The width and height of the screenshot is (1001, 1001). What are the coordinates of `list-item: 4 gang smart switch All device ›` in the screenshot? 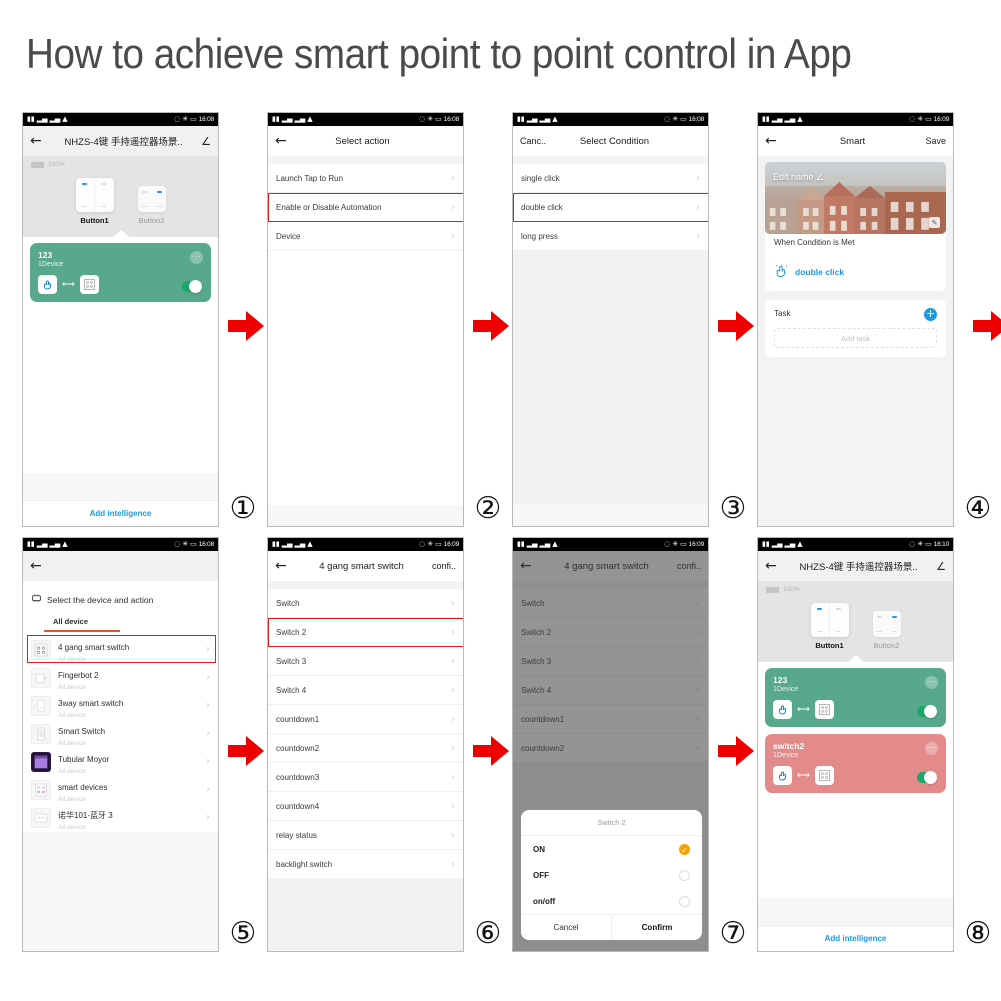 It's located at (120, 650).